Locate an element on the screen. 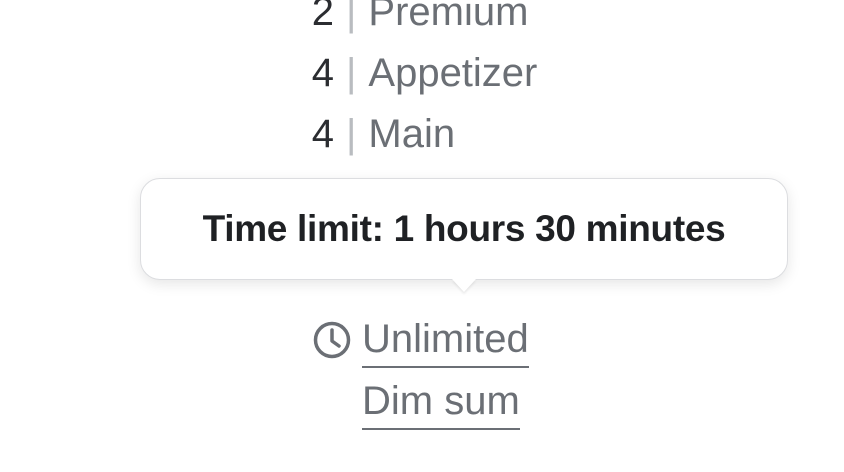 This screenshot has height=472, width=844. course-row: 2 | Premium is located at coordinates (418, 21).